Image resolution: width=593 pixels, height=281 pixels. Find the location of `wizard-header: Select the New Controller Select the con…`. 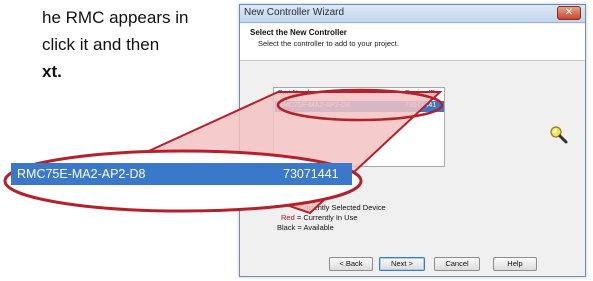

wizard-header: Select the New Controller Select the con… is located at coordinates (412, 42).